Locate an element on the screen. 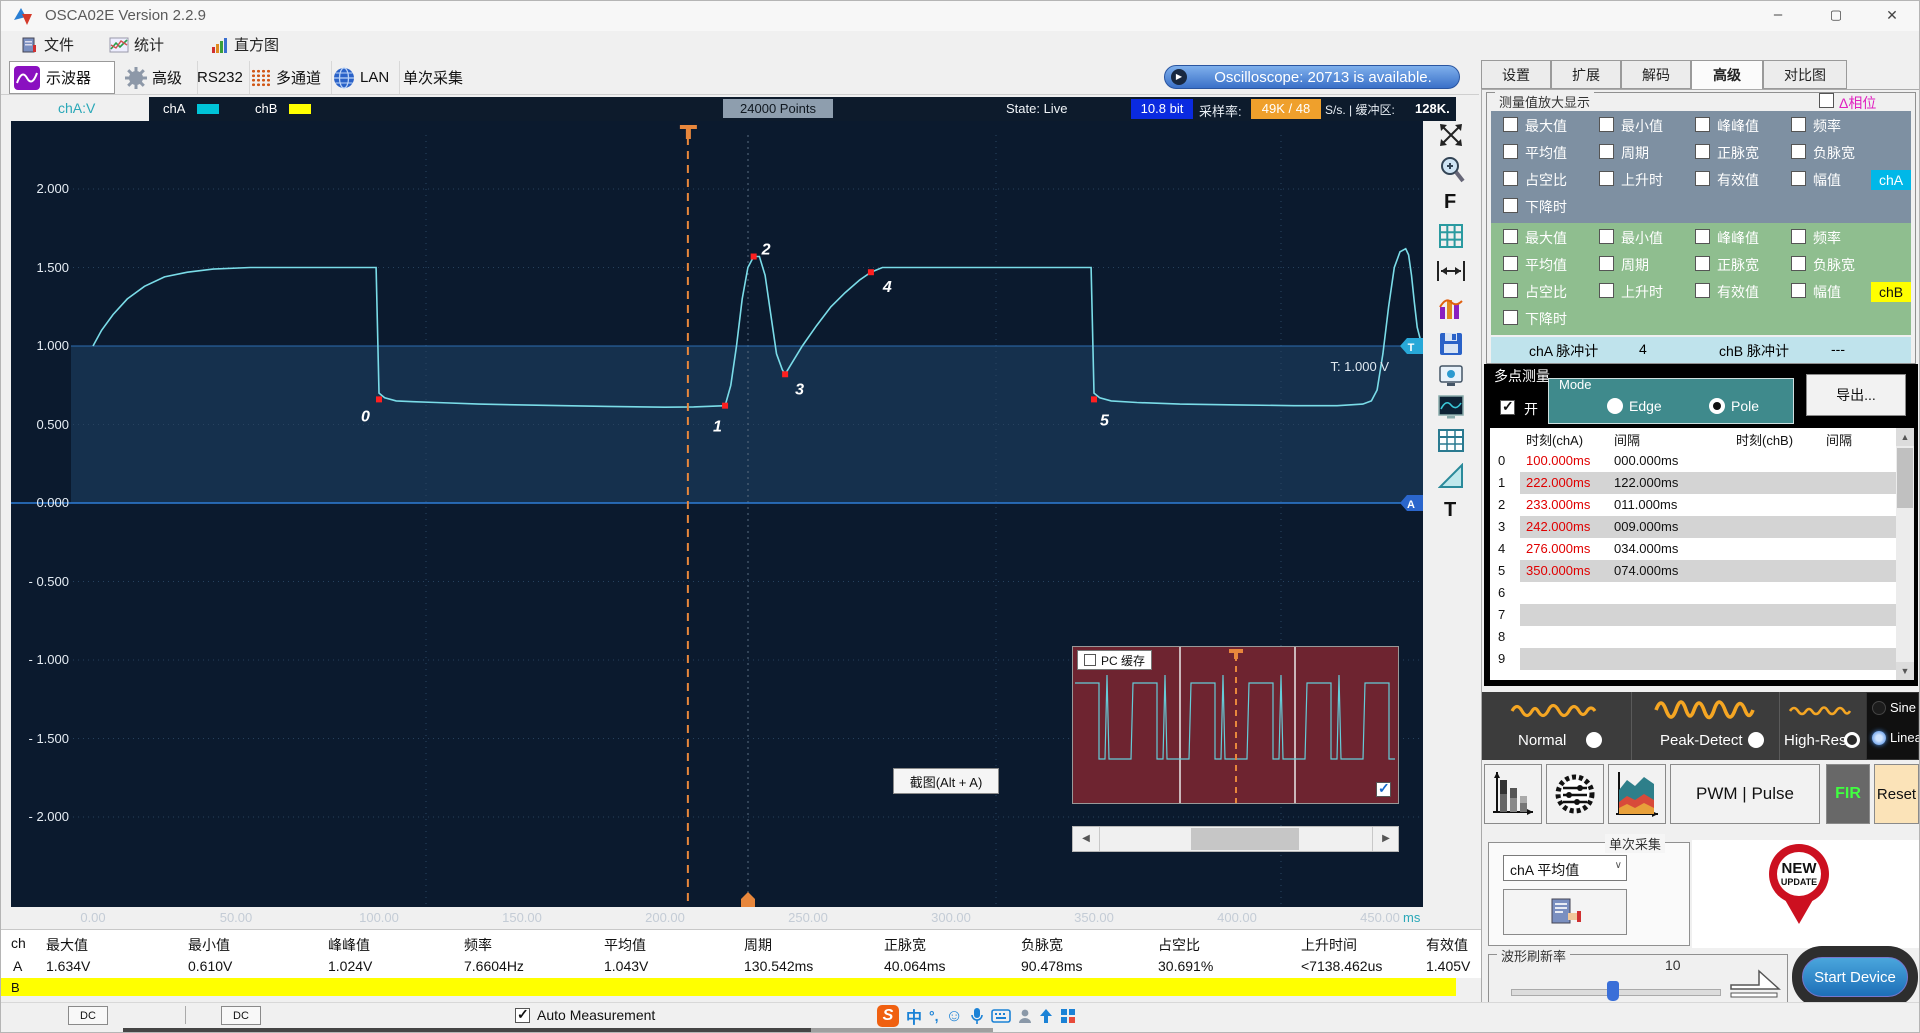 Image resolution: width=1920 pixels, height=1033 pixels. close-button: ✕ is located at coordinates (1892, 16).